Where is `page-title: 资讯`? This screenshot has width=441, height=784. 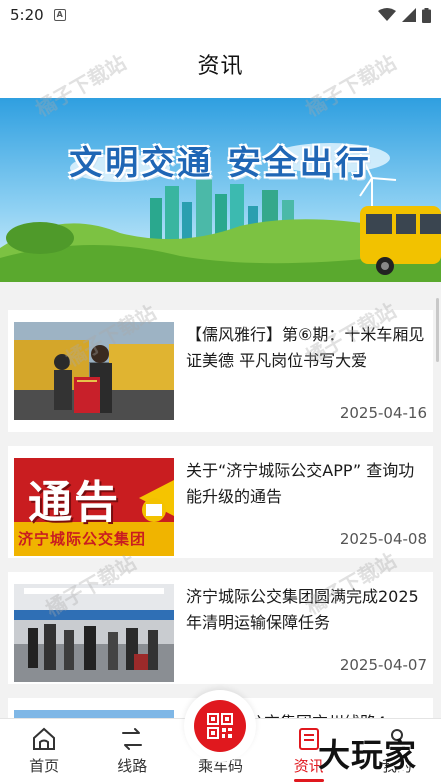
page-title: 资讯 is located at coordinates (220, 66).